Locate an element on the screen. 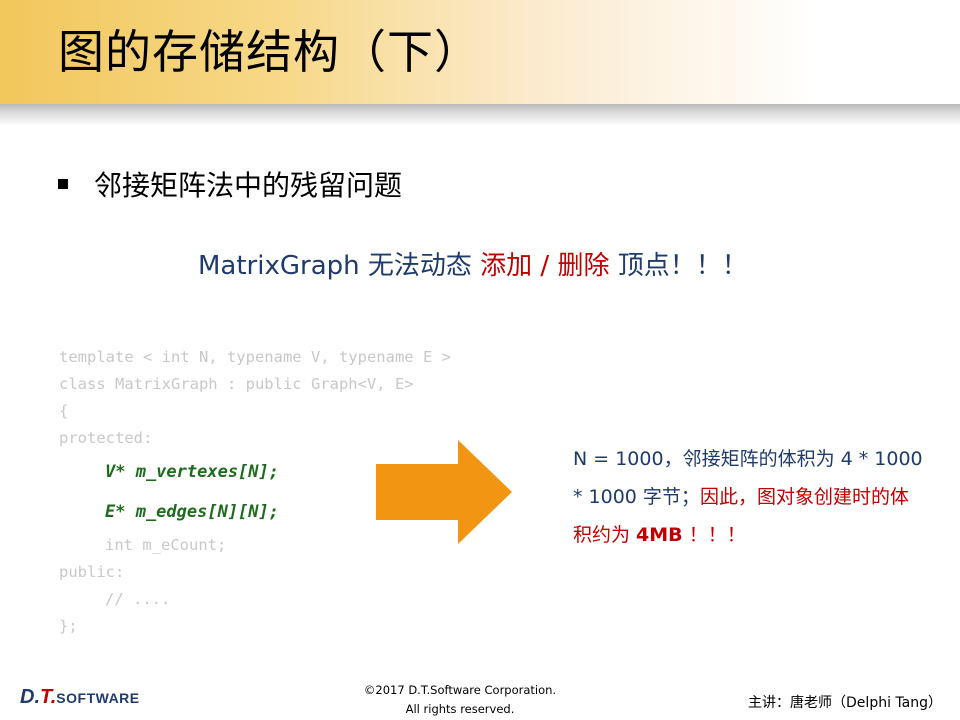  bullet-square-icon is located at coordinates (63, 184).